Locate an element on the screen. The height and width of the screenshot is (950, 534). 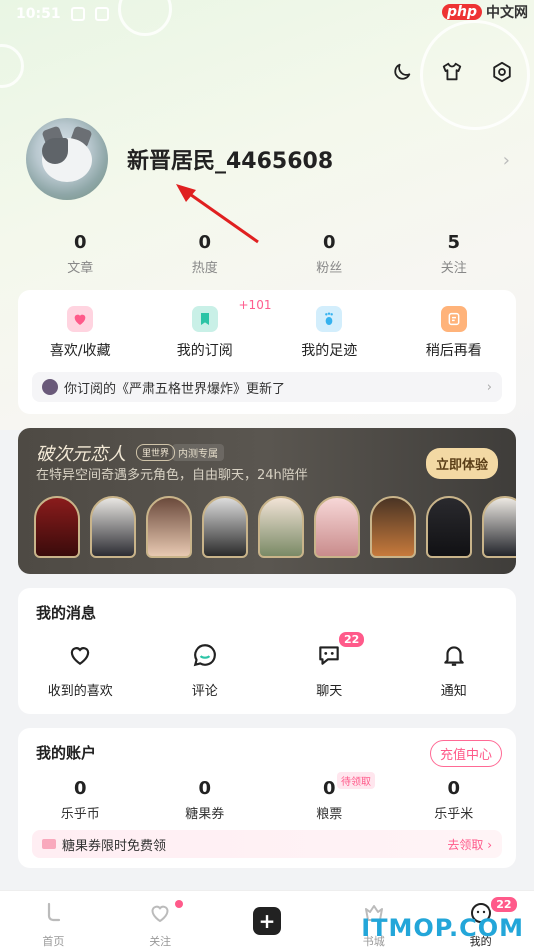
promo-tag: 内测专属 is located at coordinates (198, 452).